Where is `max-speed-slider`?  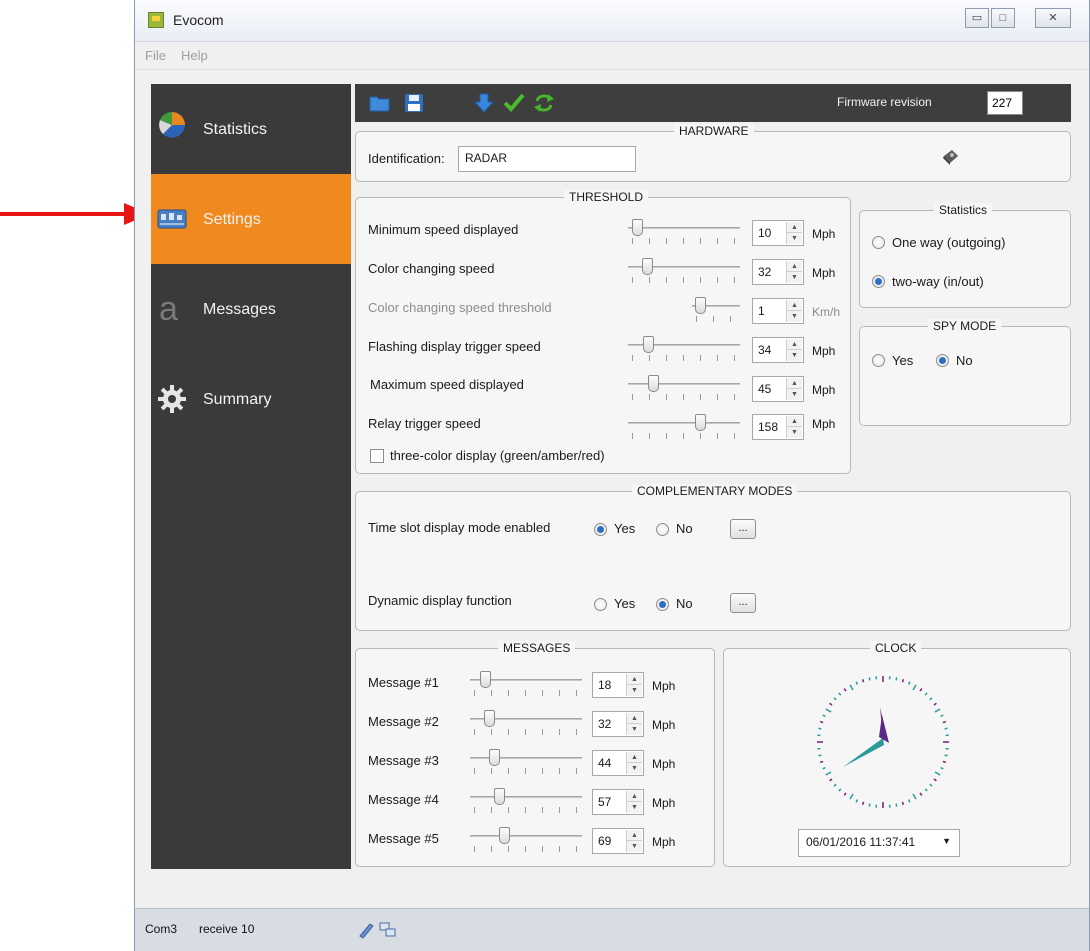
max-speed-slider is located at coordinates (684, 389).